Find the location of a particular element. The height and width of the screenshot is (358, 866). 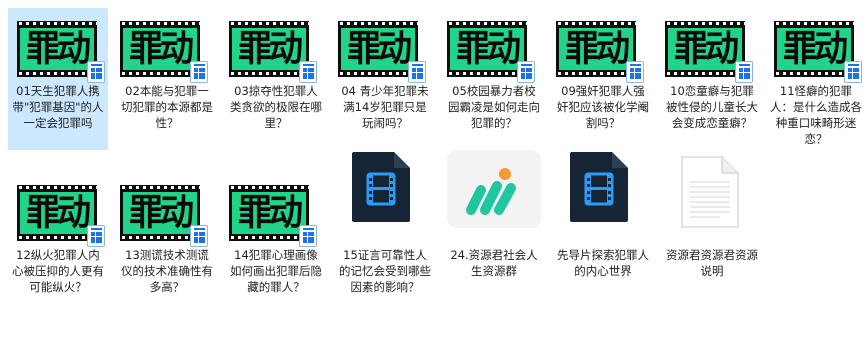

file-label: 11怪癖的犯罪人：是什么造成各种重口味畸形迷恋？ is located at coordinates (816, 115).